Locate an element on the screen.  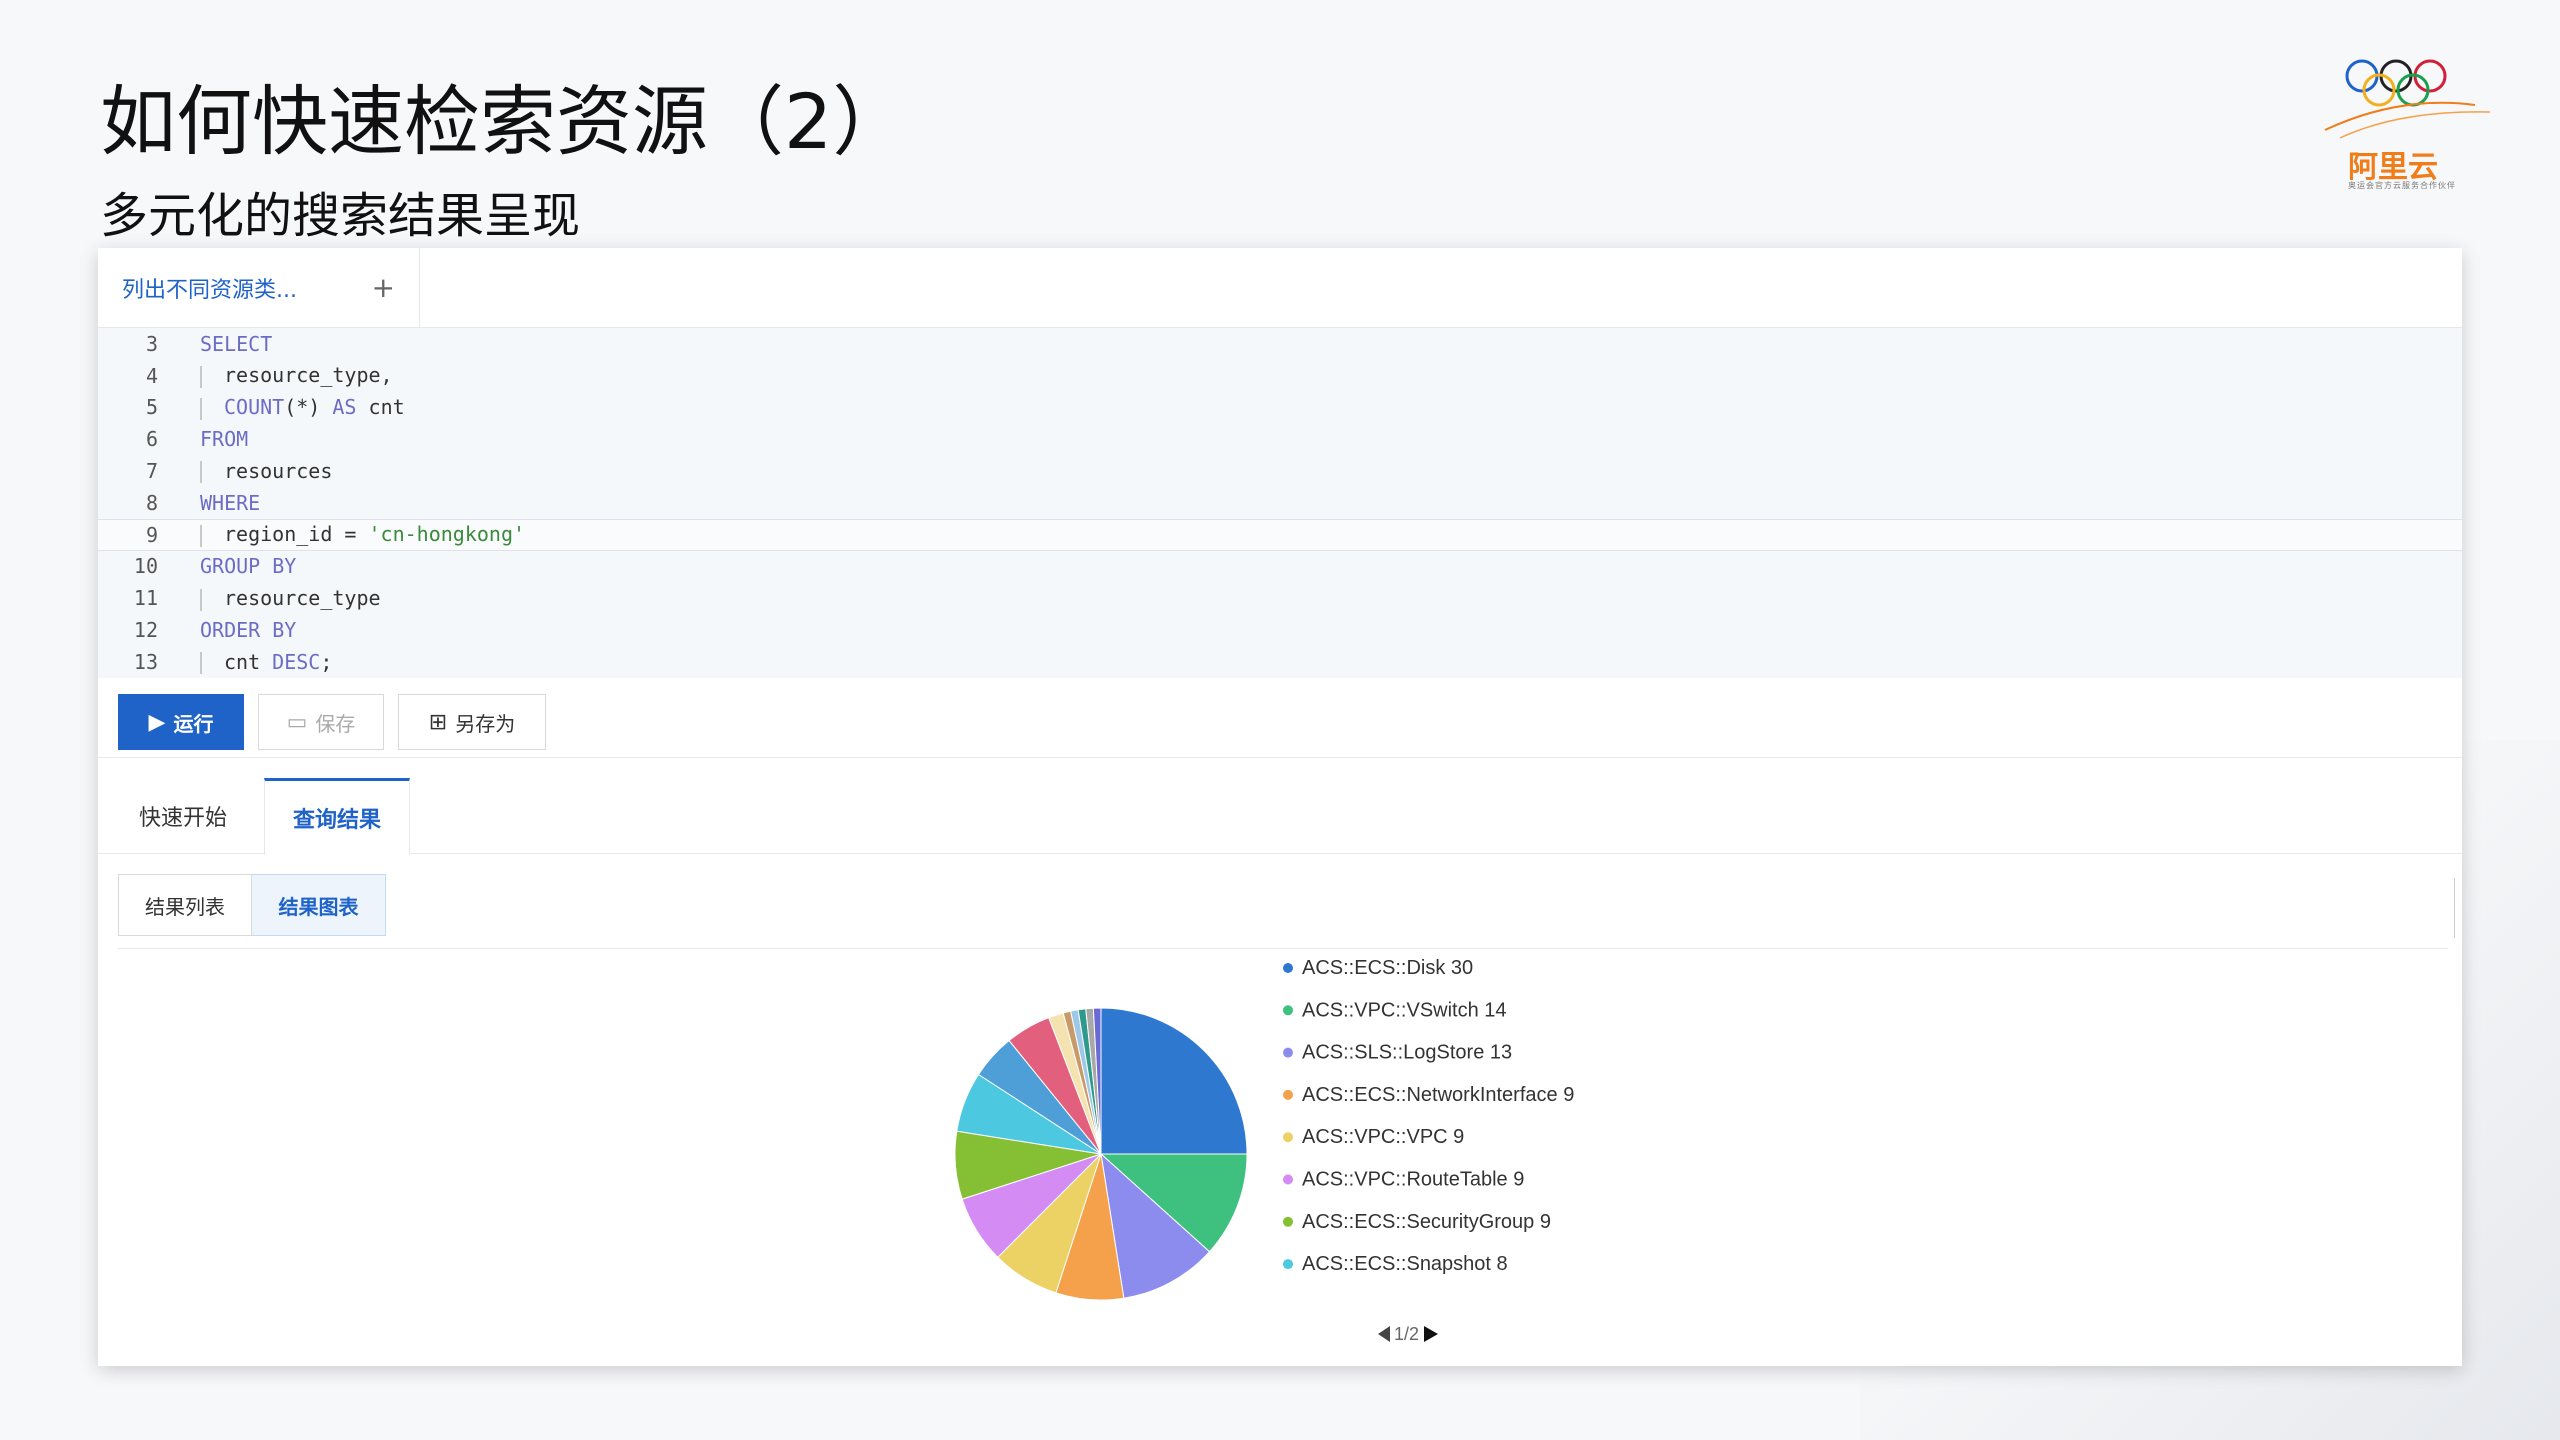
legend-item: ACS::SLS::LogStore 13 is located at coordinates (1407, 1053).